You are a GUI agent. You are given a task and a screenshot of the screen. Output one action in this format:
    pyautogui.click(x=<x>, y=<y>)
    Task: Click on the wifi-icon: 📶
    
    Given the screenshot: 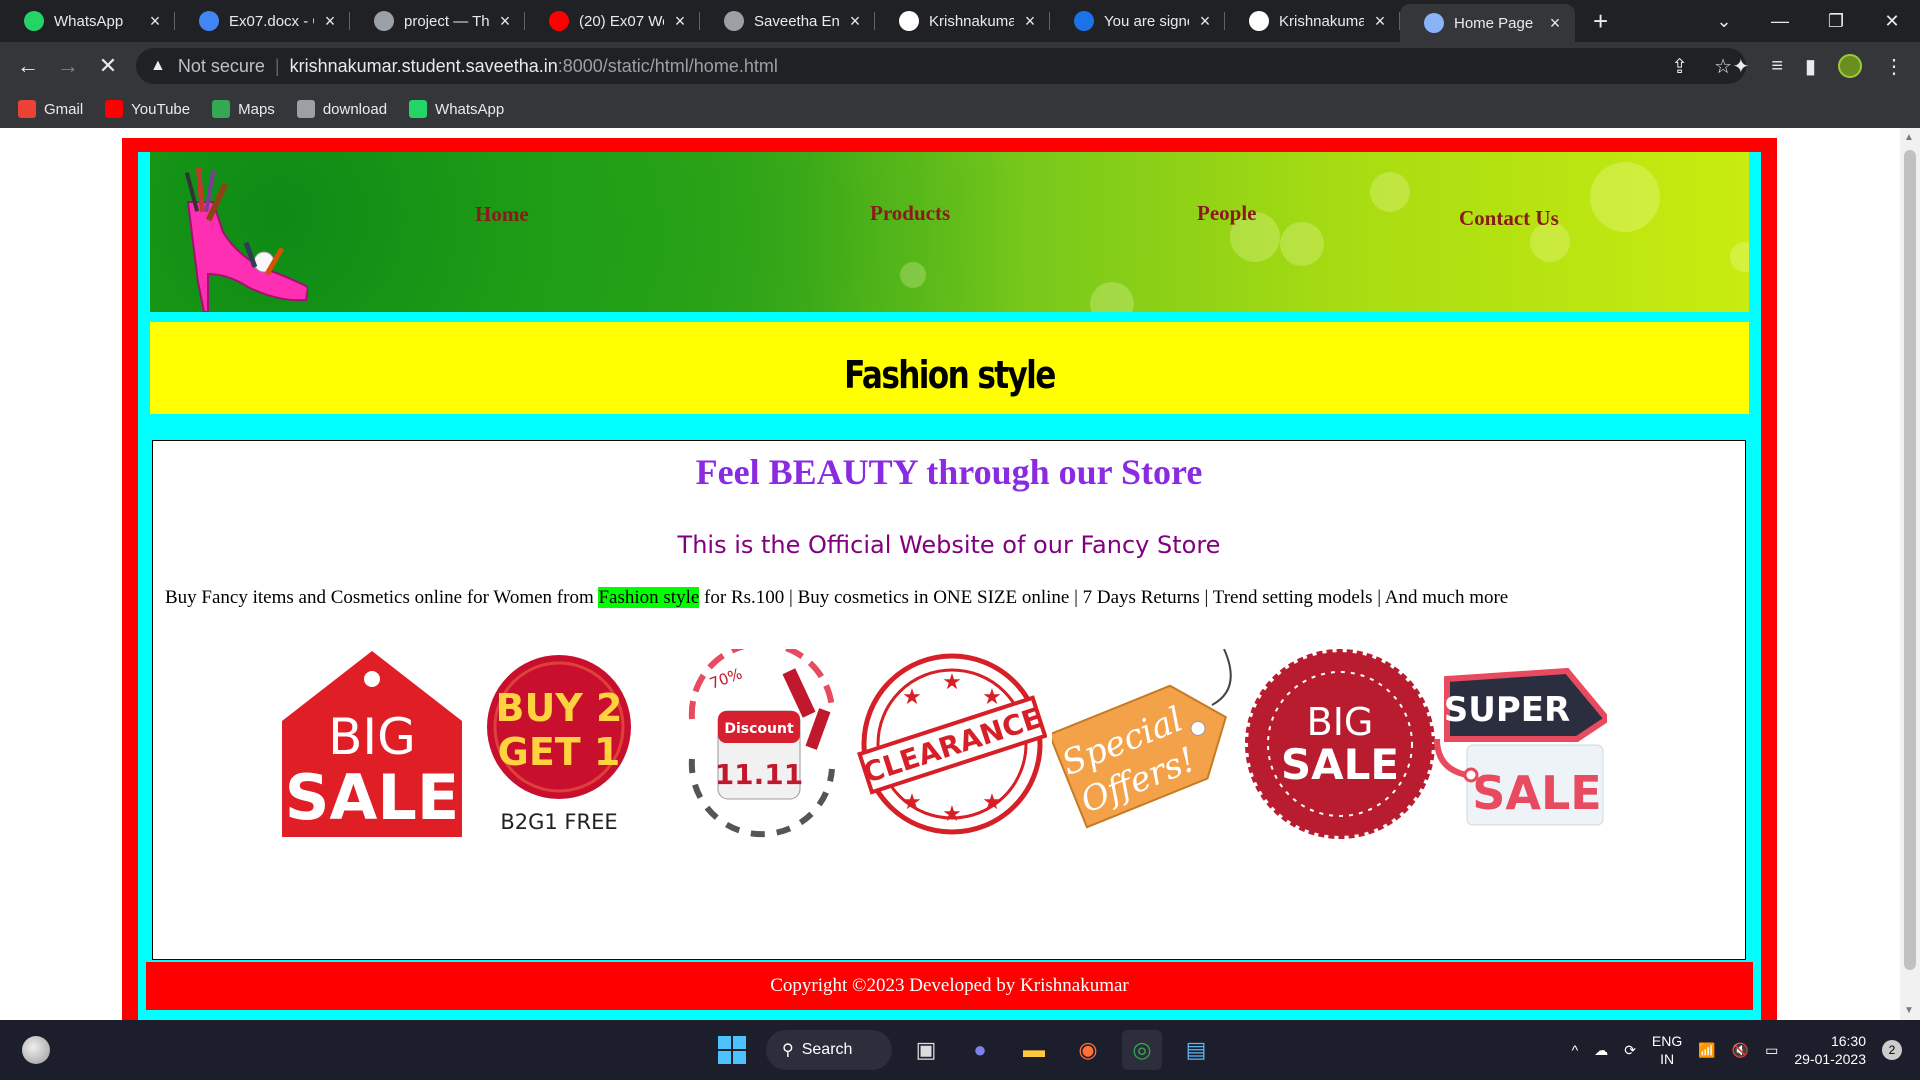 What is the action you would take?
    pyautogui.click(x=1706, y=1050)
    